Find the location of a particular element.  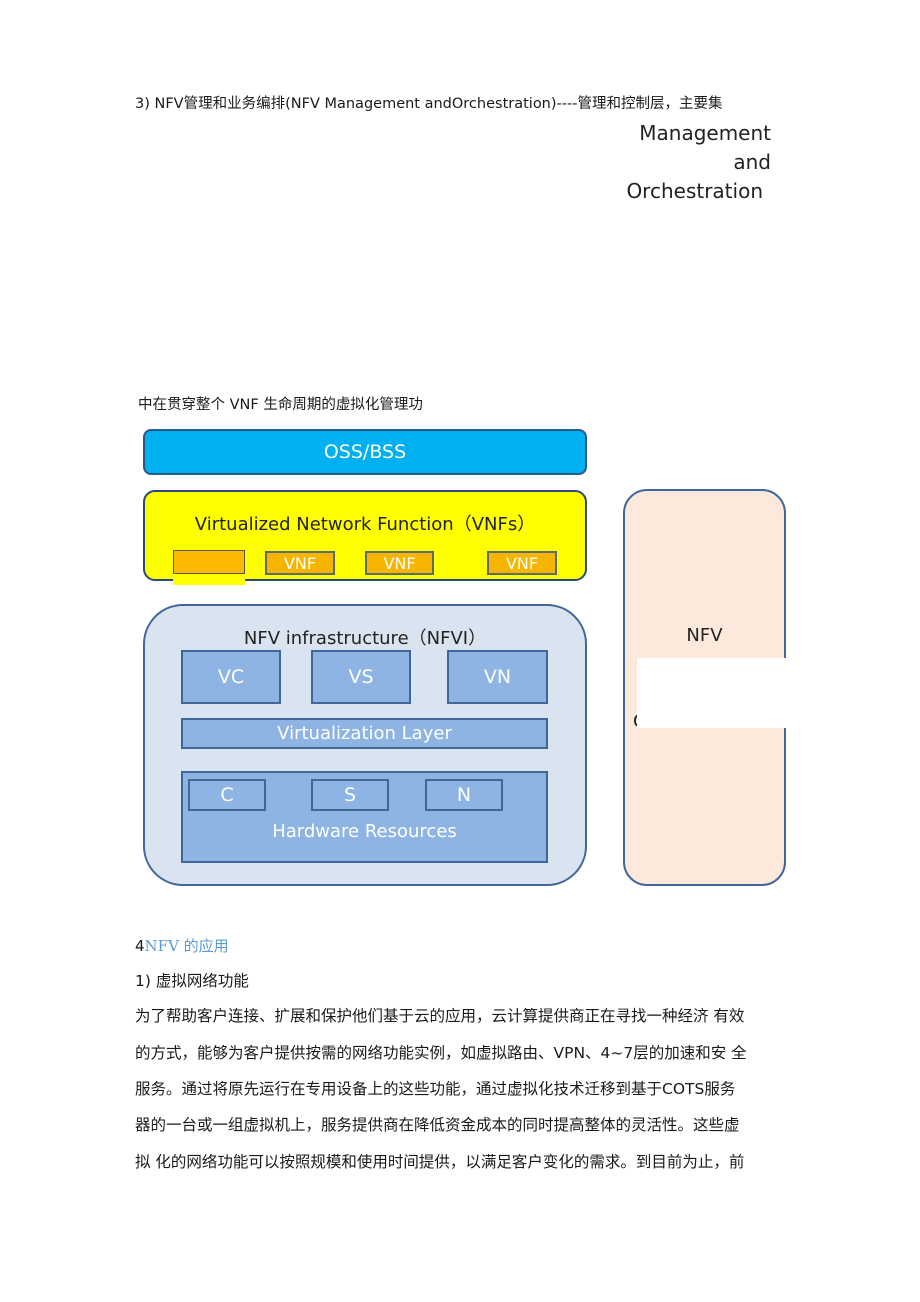

vn-box: VN is located at coordinates (497, 677).